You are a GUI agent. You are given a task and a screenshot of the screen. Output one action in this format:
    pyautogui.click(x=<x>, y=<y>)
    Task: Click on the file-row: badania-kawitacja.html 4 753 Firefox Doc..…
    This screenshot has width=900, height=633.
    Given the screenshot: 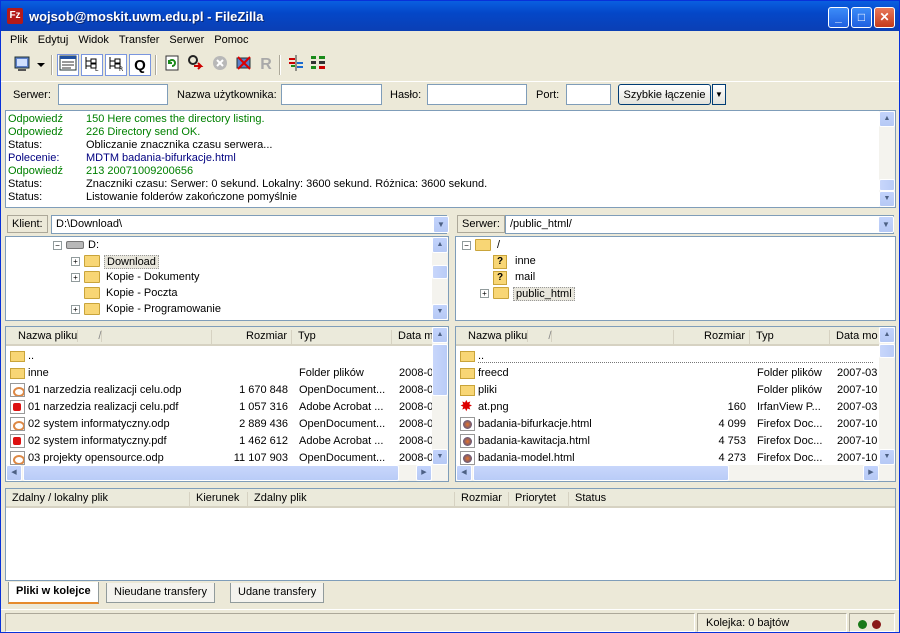 What is the action you would take?
    pyautogui.click(x=668, y=441)
    